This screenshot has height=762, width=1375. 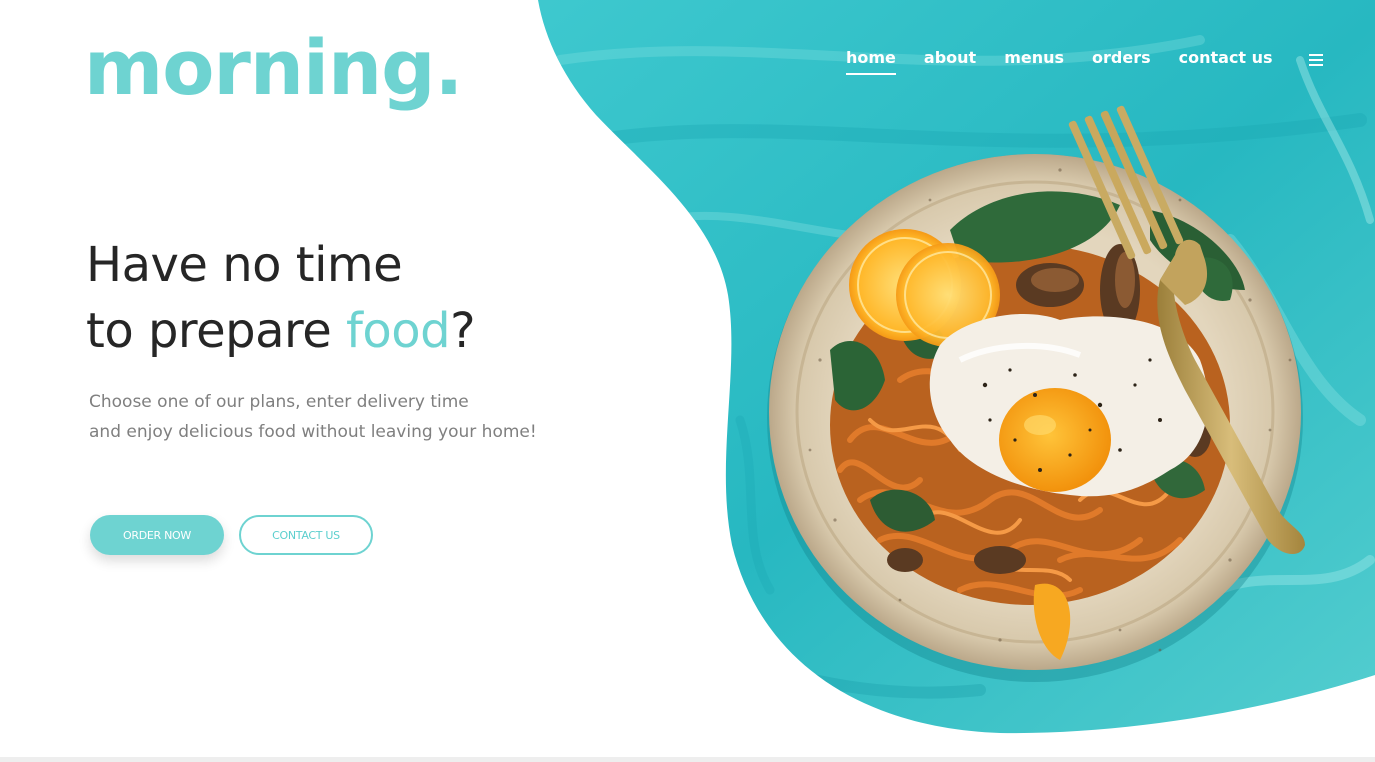 I want to click on headline-line-2-end: ?, so click(x=463, y=331).